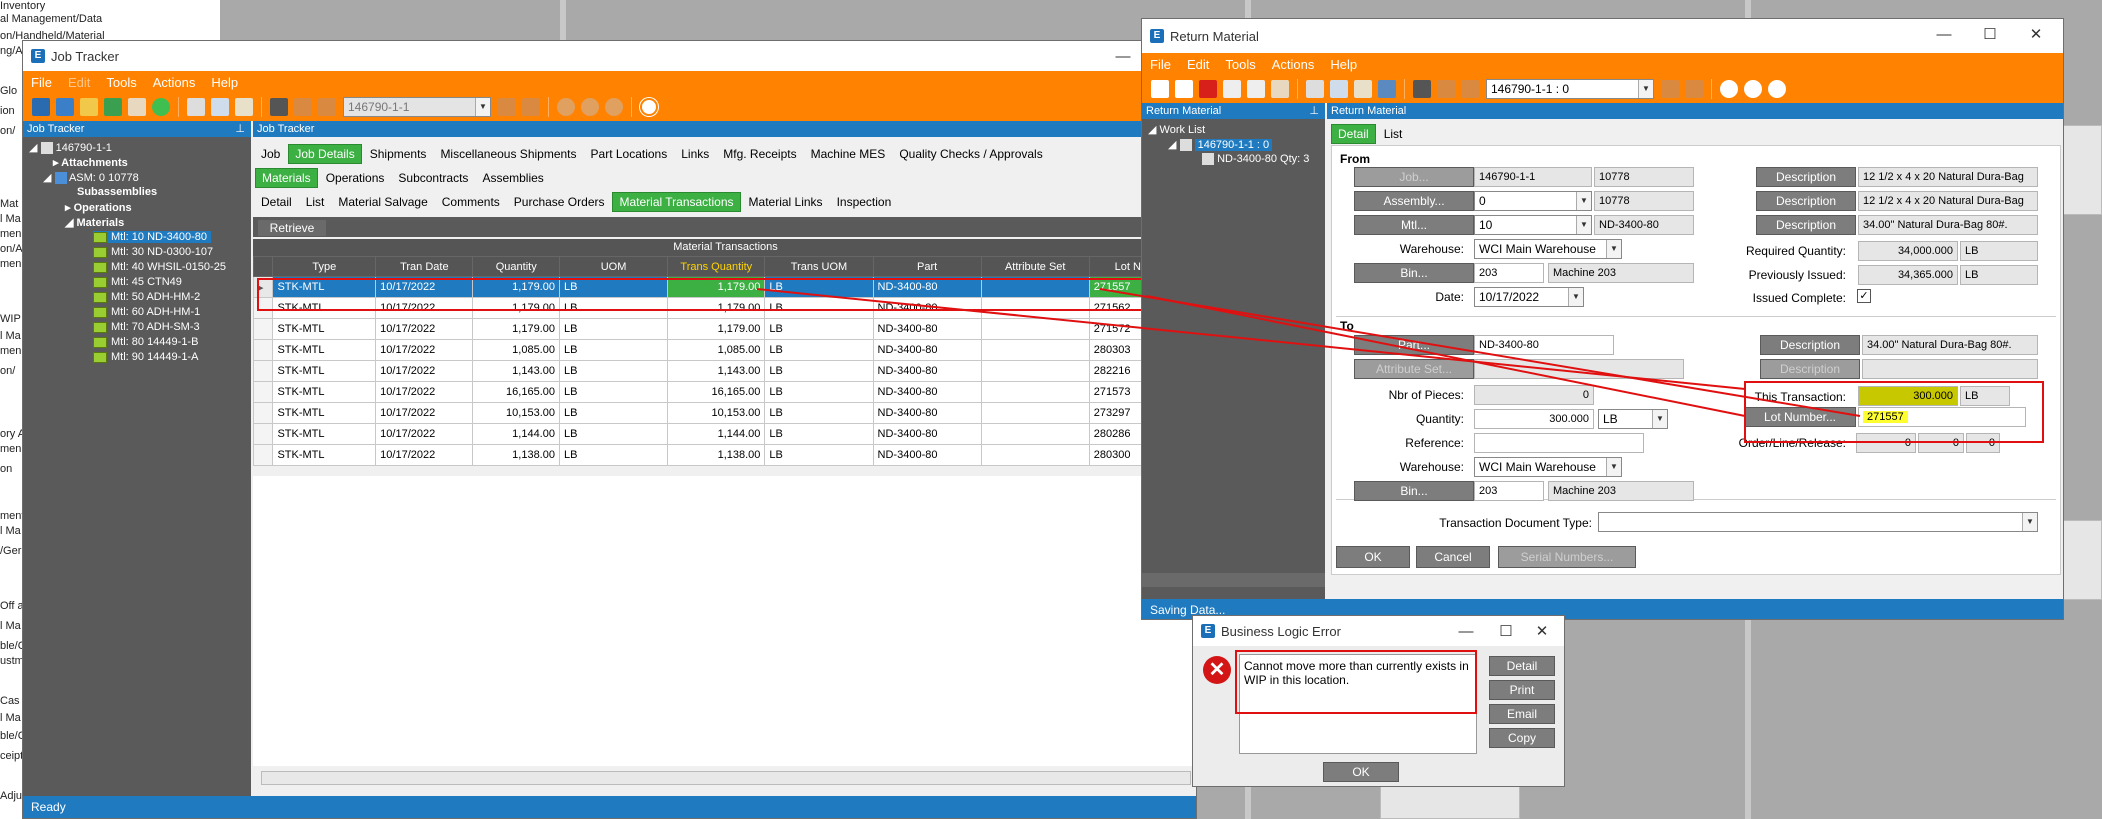 The width and height of the screenshot is (2102, 819). Describe the element at coordinates (1522, 690) in the screenshot. I see `print-button: Print` at that location.